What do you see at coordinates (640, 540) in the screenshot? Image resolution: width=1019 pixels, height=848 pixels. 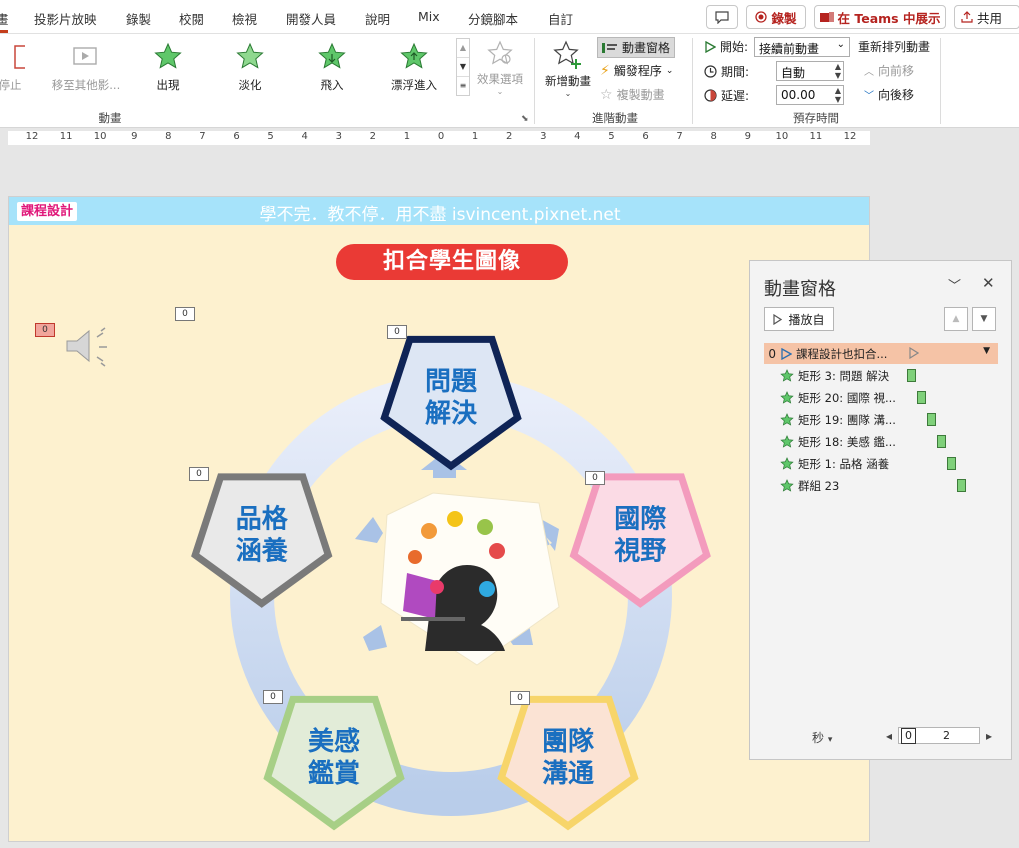 I see `pentagon-global-view: 國際視野` at bounding box center [640, 540].